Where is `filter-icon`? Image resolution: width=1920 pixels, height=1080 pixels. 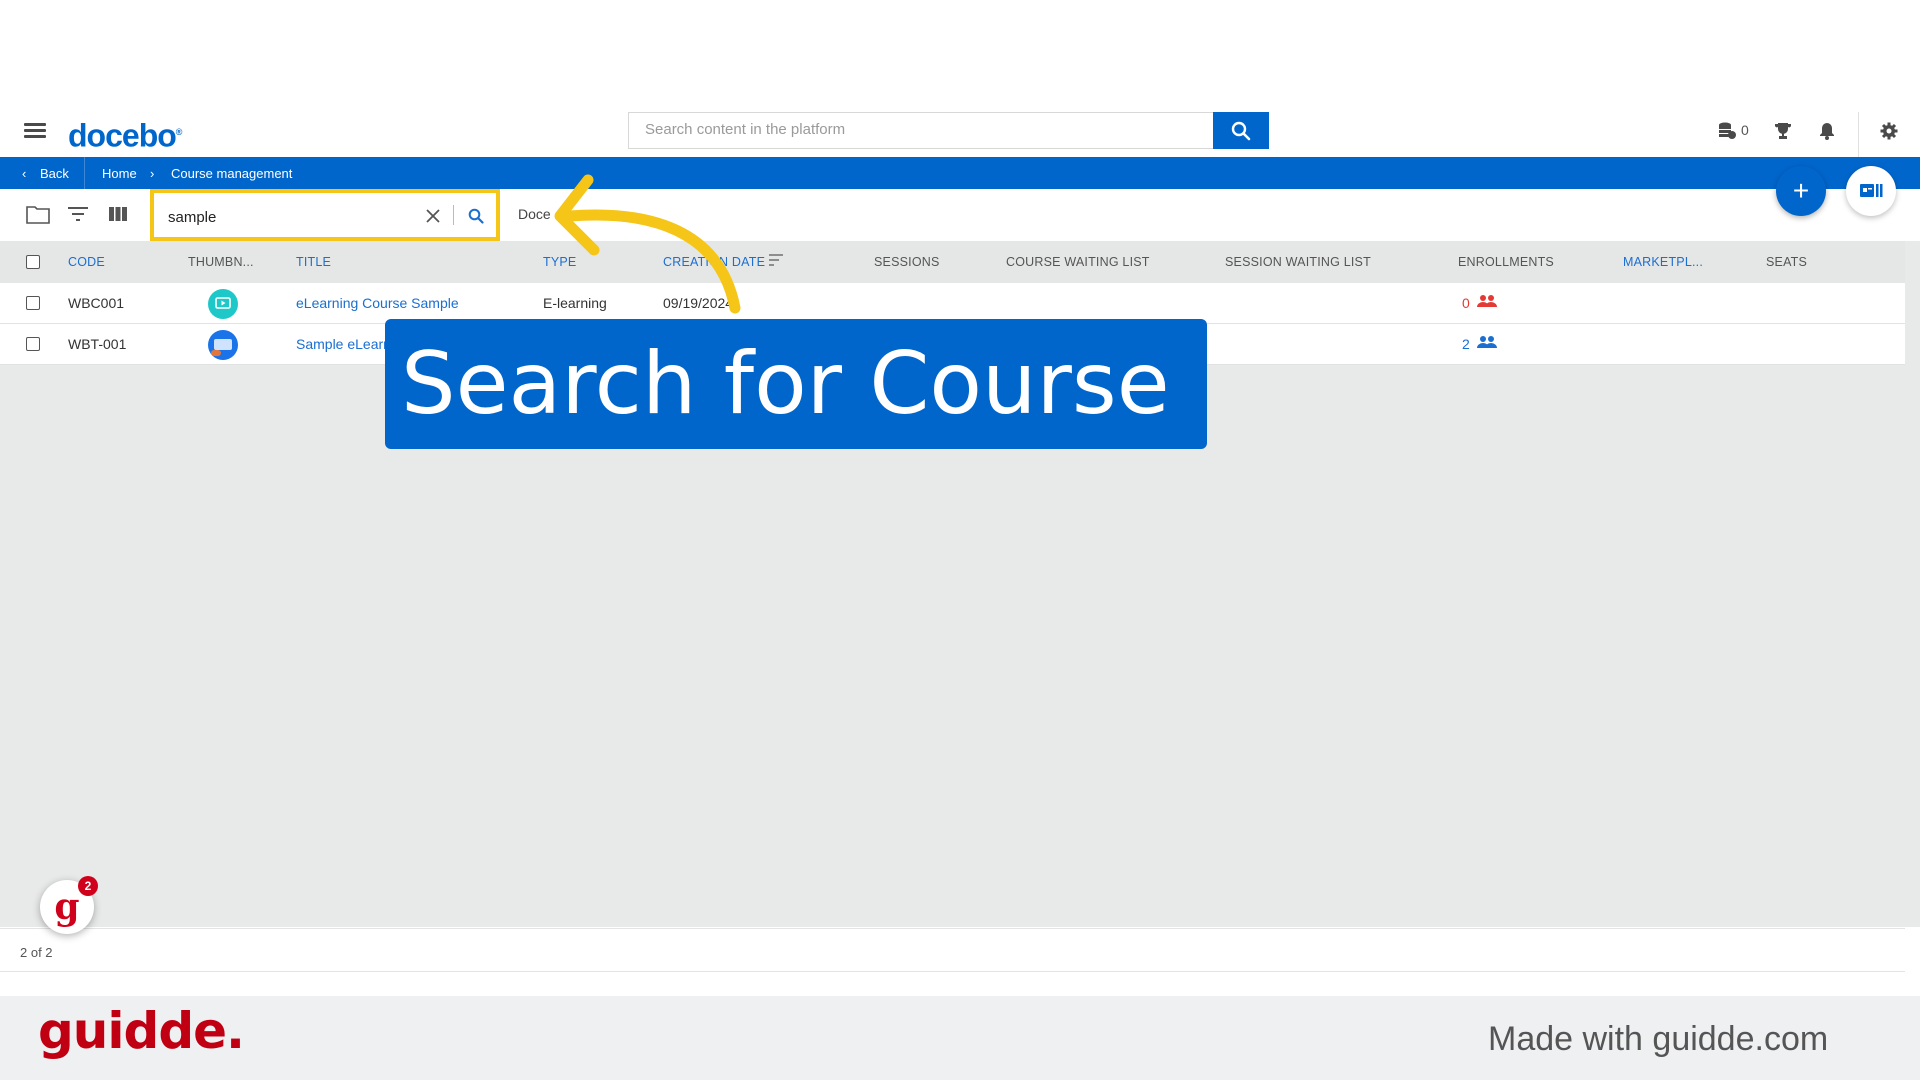 filter-icon is located at coordinates (78, 214).